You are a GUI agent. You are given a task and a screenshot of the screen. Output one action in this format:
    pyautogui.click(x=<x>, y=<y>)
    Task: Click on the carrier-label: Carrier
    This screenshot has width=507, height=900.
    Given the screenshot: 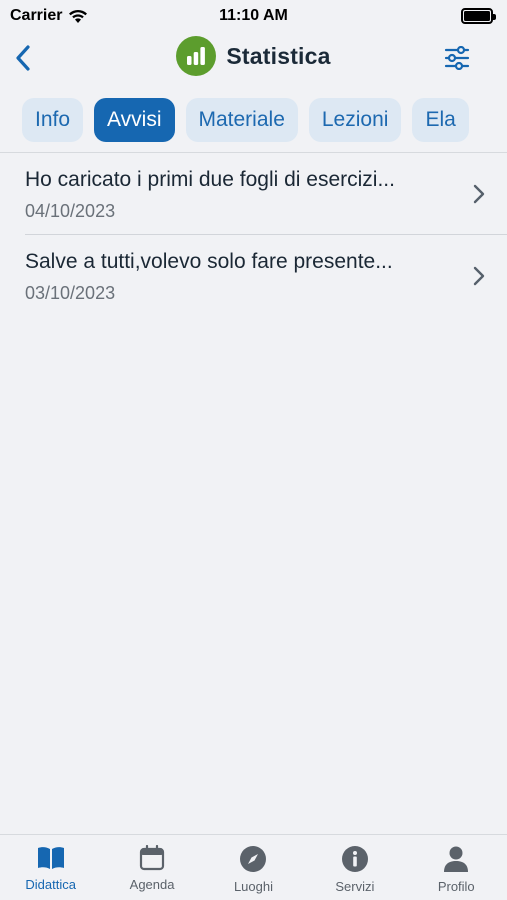 What is the action you would take?
    pyautogui.click(x=36, y=15)
    